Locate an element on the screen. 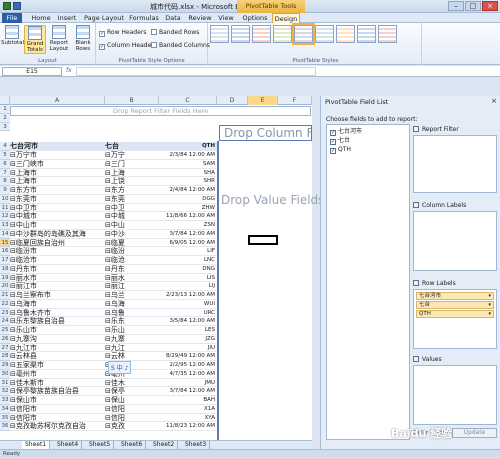  tab-design: Design is located at coordinates (286, 18).